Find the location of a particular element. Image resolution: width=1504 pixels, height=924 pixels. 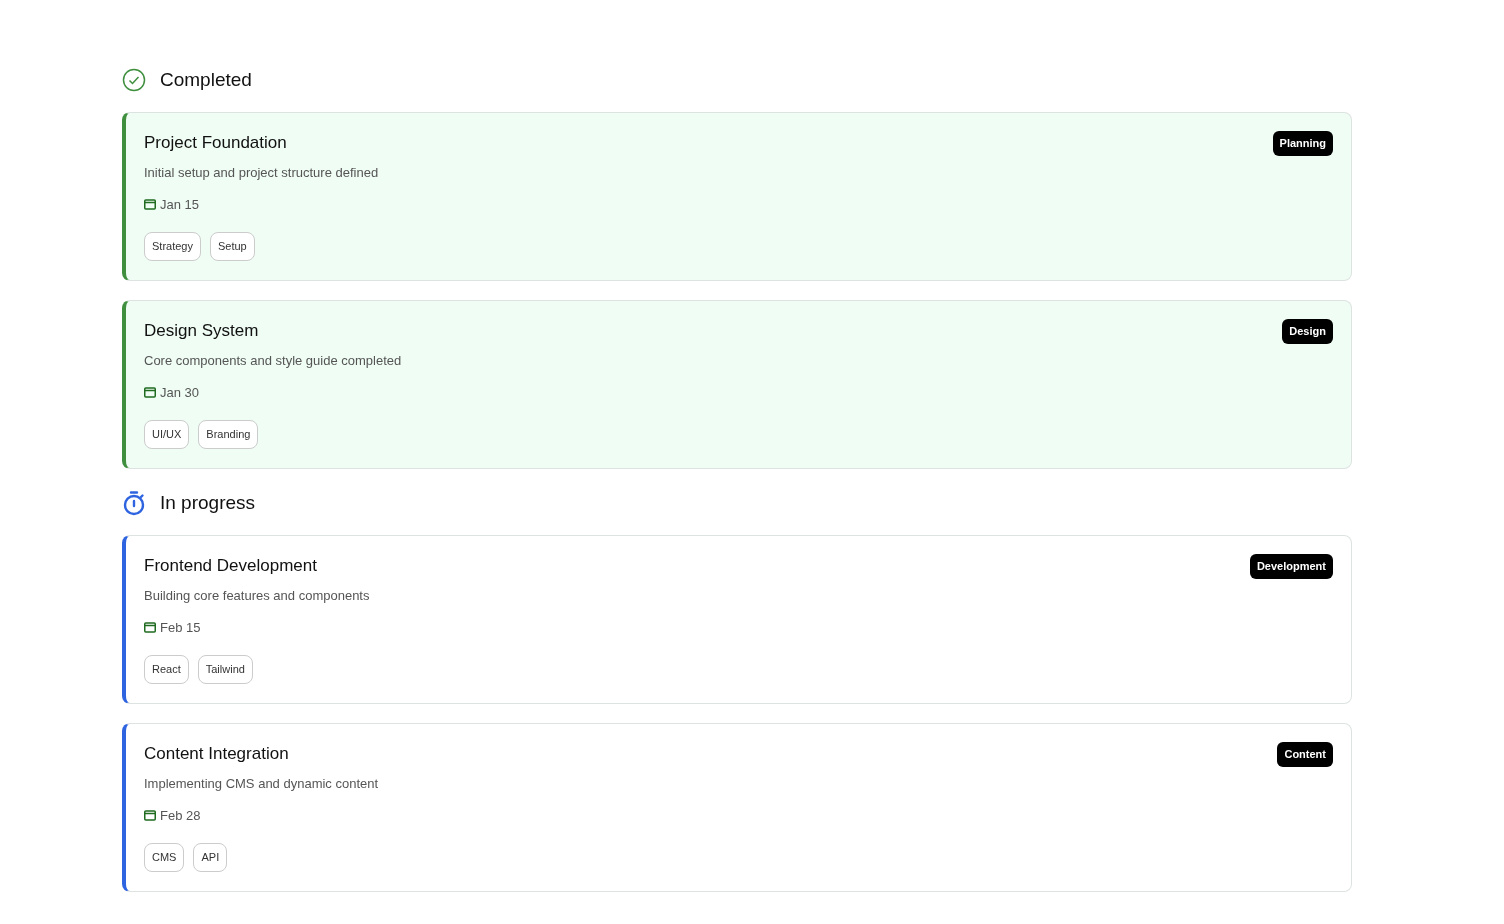

card-title: Project Foundation is located at coordinates (215, 143).